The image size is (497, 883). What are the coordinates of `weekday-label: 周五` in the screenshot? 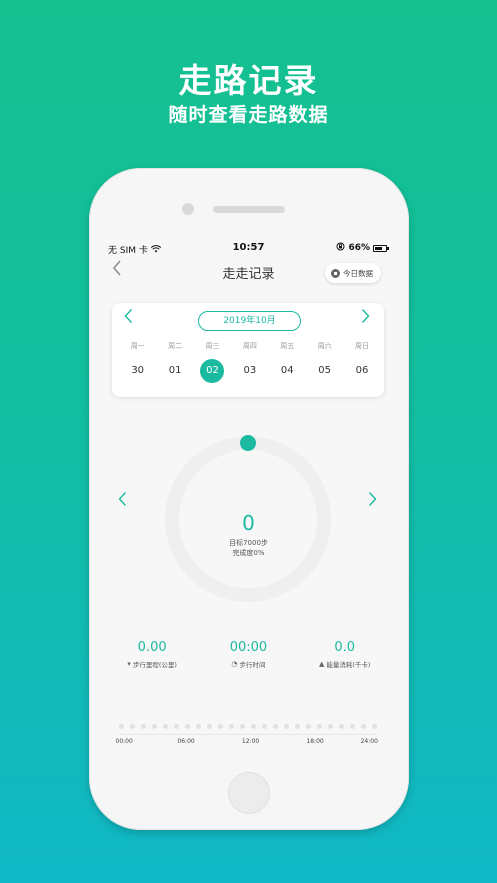 It's located at (287, 346).